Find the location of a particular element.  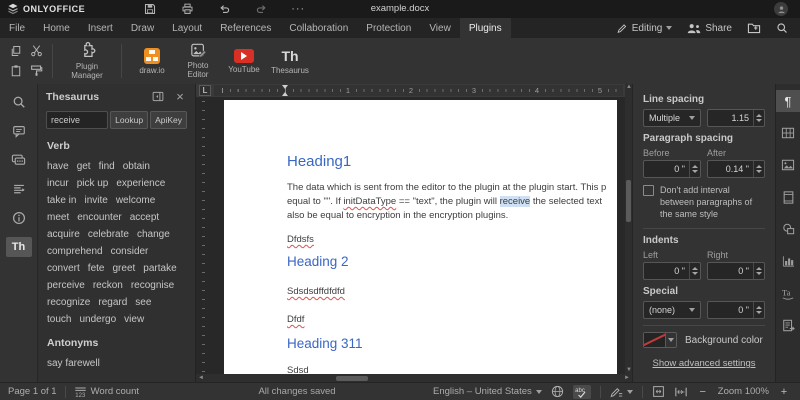

doc-text4: Sdsd is located at coordinates (298, 369).